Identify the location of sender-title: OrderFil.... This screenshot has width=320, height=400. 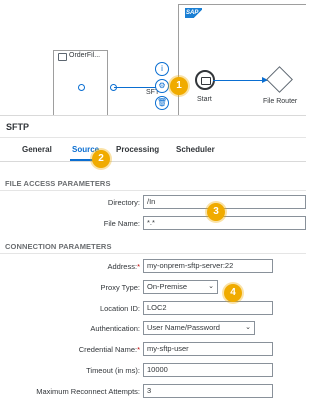
(85, 55).